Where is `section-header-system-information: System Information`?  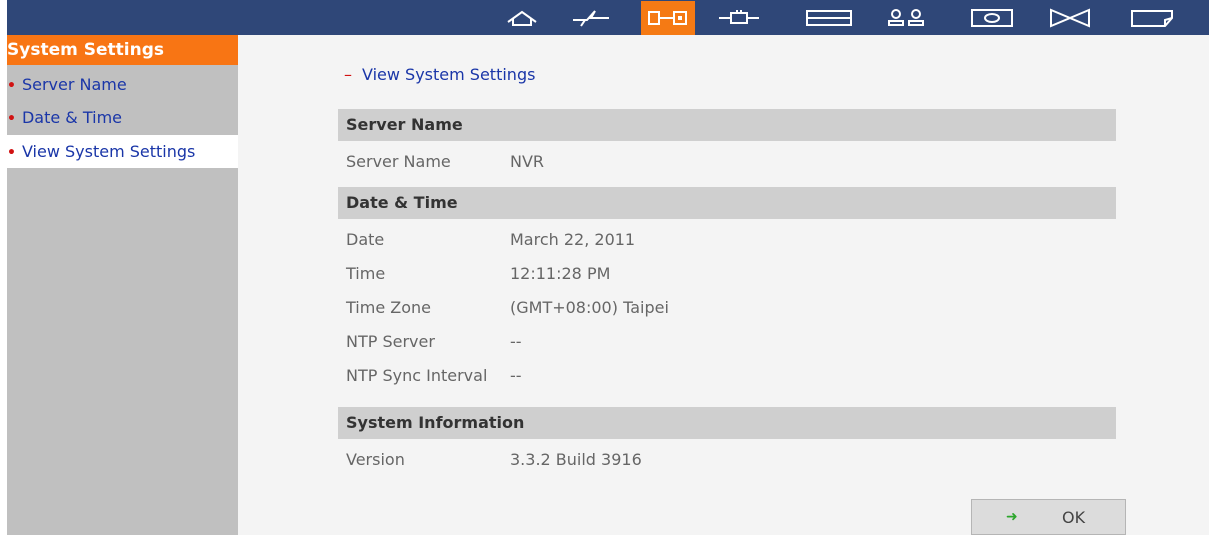 section-header-system-information: System Information is located at coordinates (727, 423).